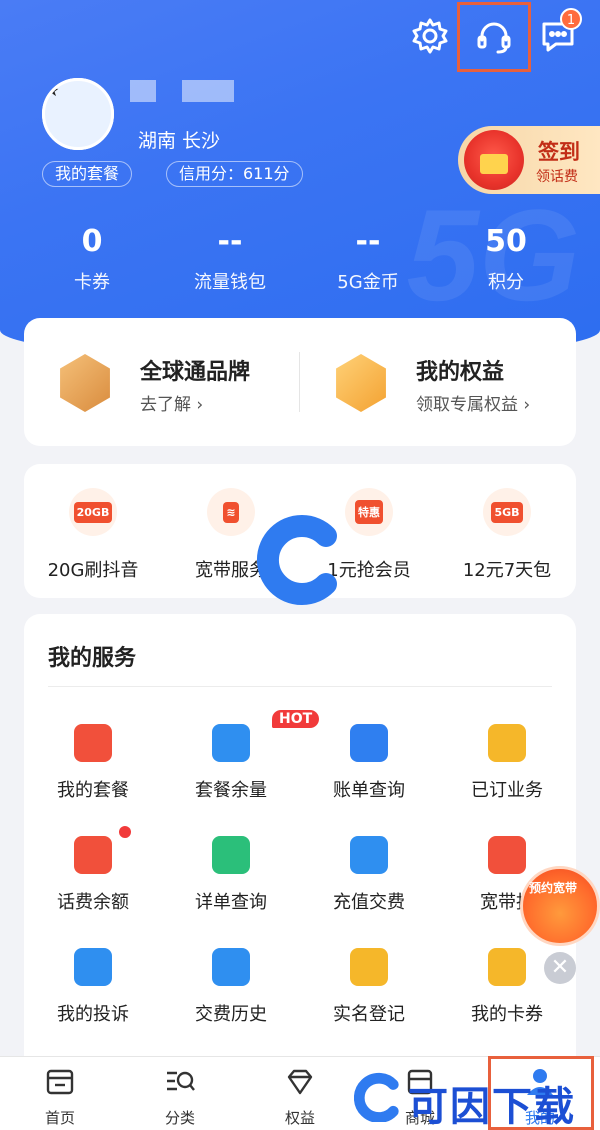  Describe the element at coordinates (494, 36) in the screenshot. I see `customer-service-headset-icon` at that location.